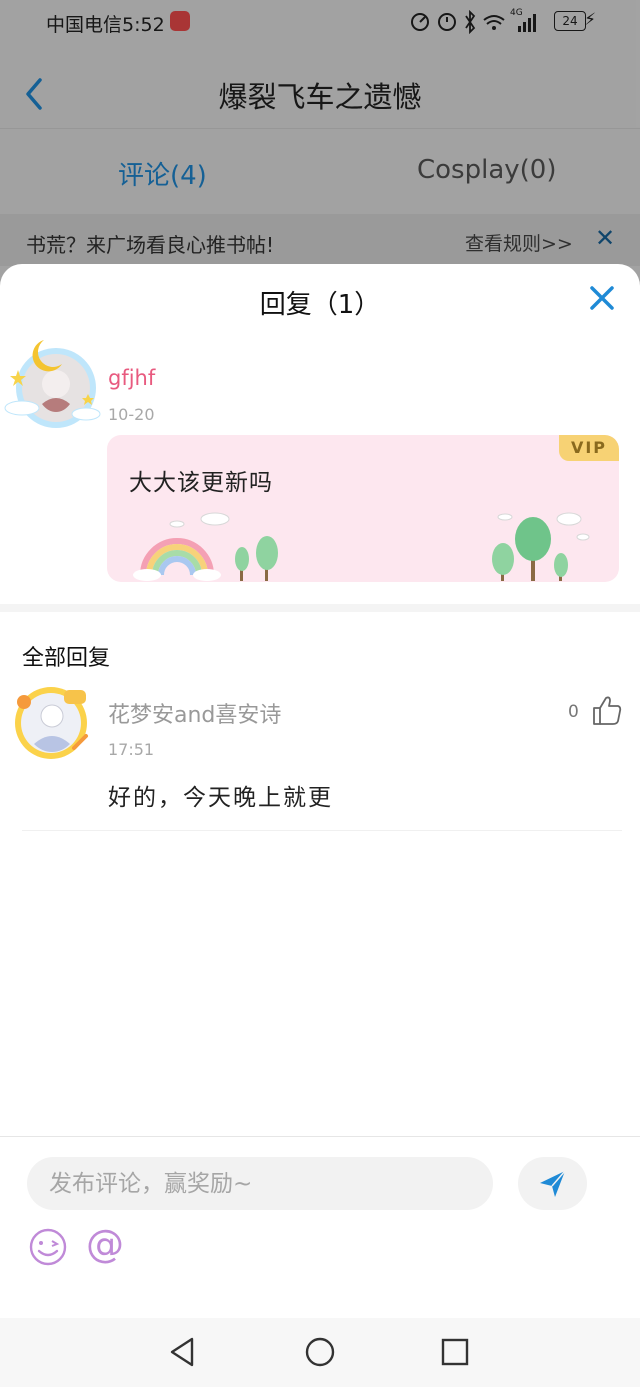 Image resolution: width=640 pixels, height=1387 pixels. I want to click on sheet-title: 回复（1）, so click(320, 305).